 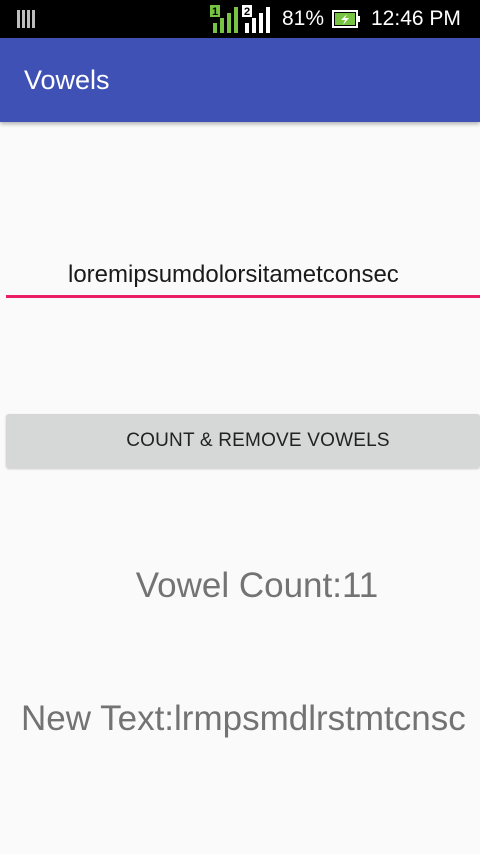 I want to click on status-bar: 1 2 81% 12:46 PM, so click(x=240, y=19).